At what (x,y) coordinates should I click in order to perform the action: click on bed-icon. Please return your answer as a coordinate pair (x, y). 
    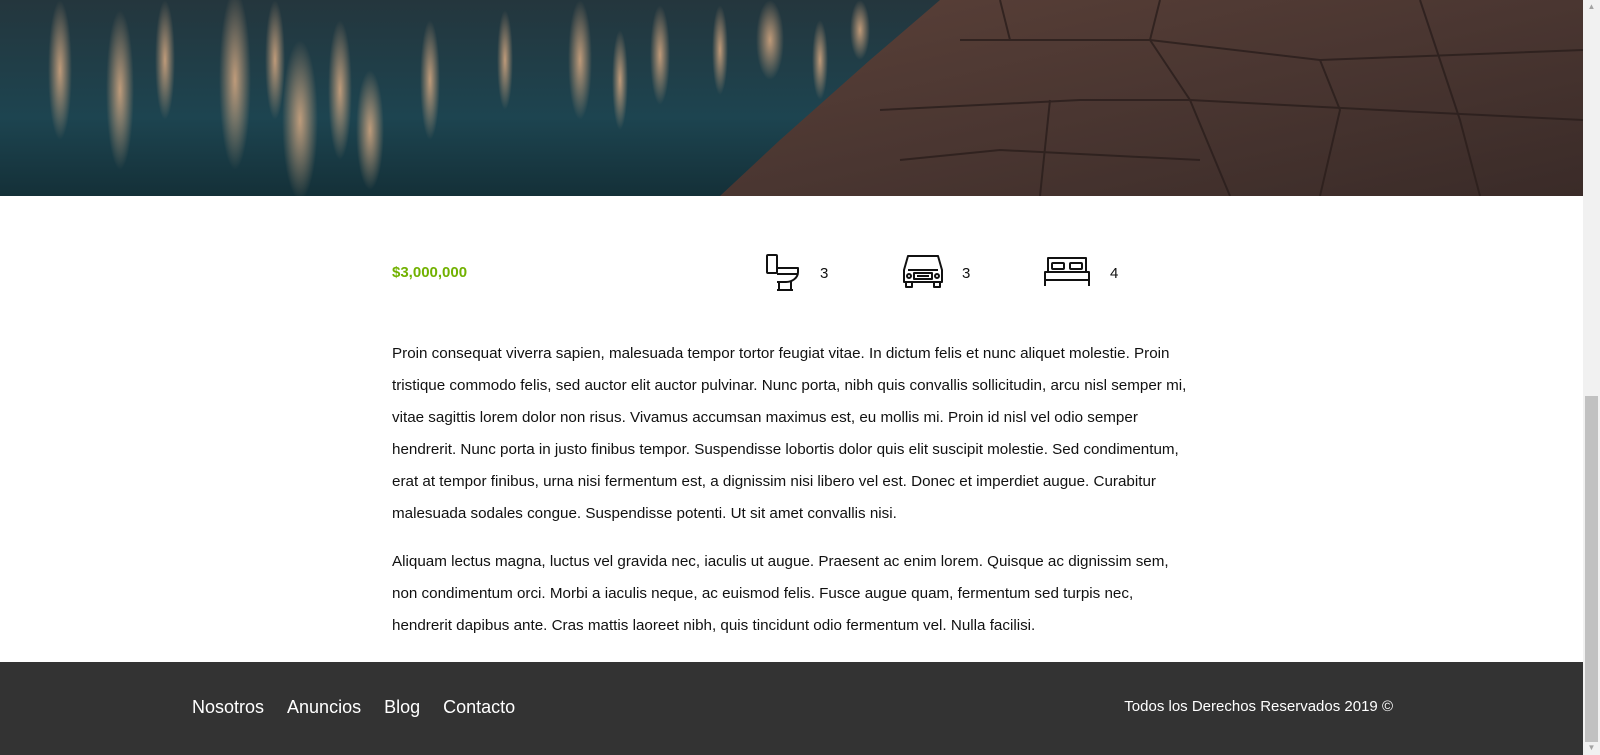
    Looking at the image, I should click on (1067, 274).